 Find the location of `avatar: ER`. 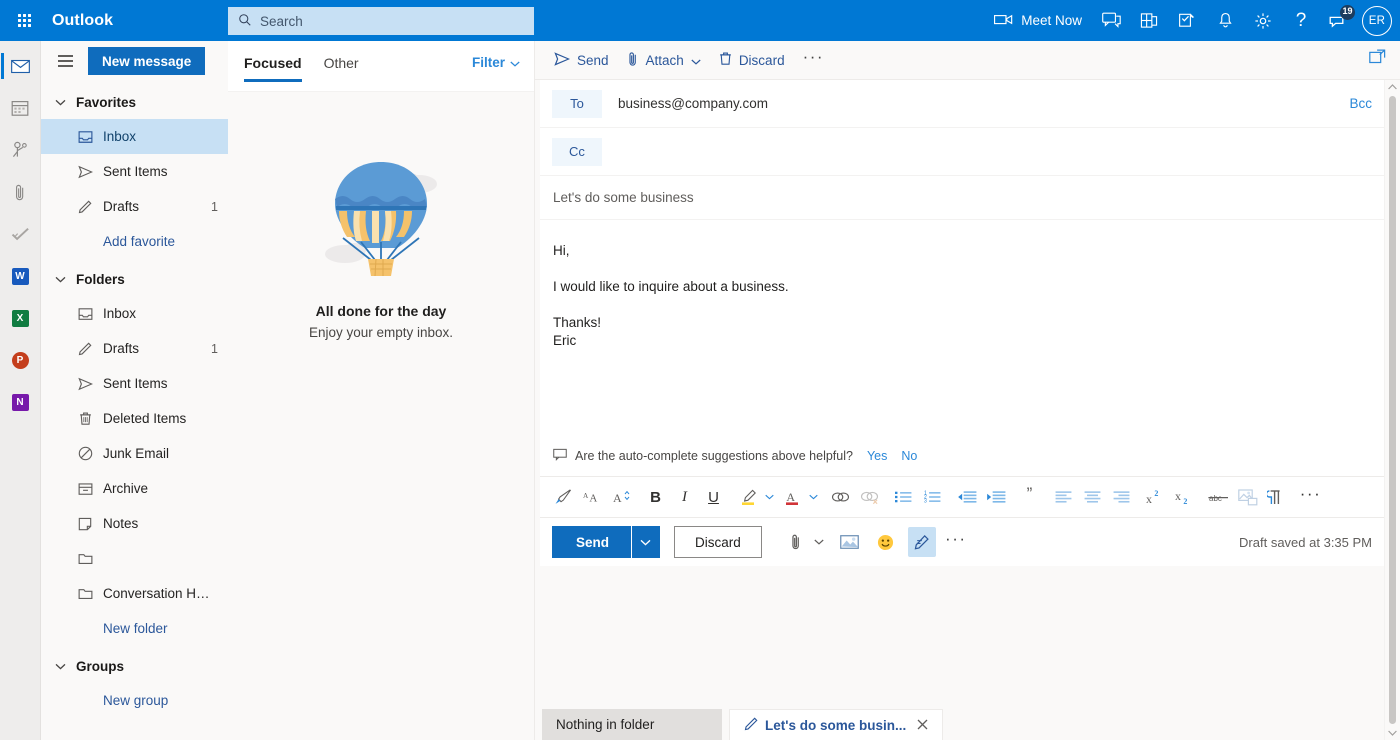

avatar: ER is located at coordinates (1377, 20).